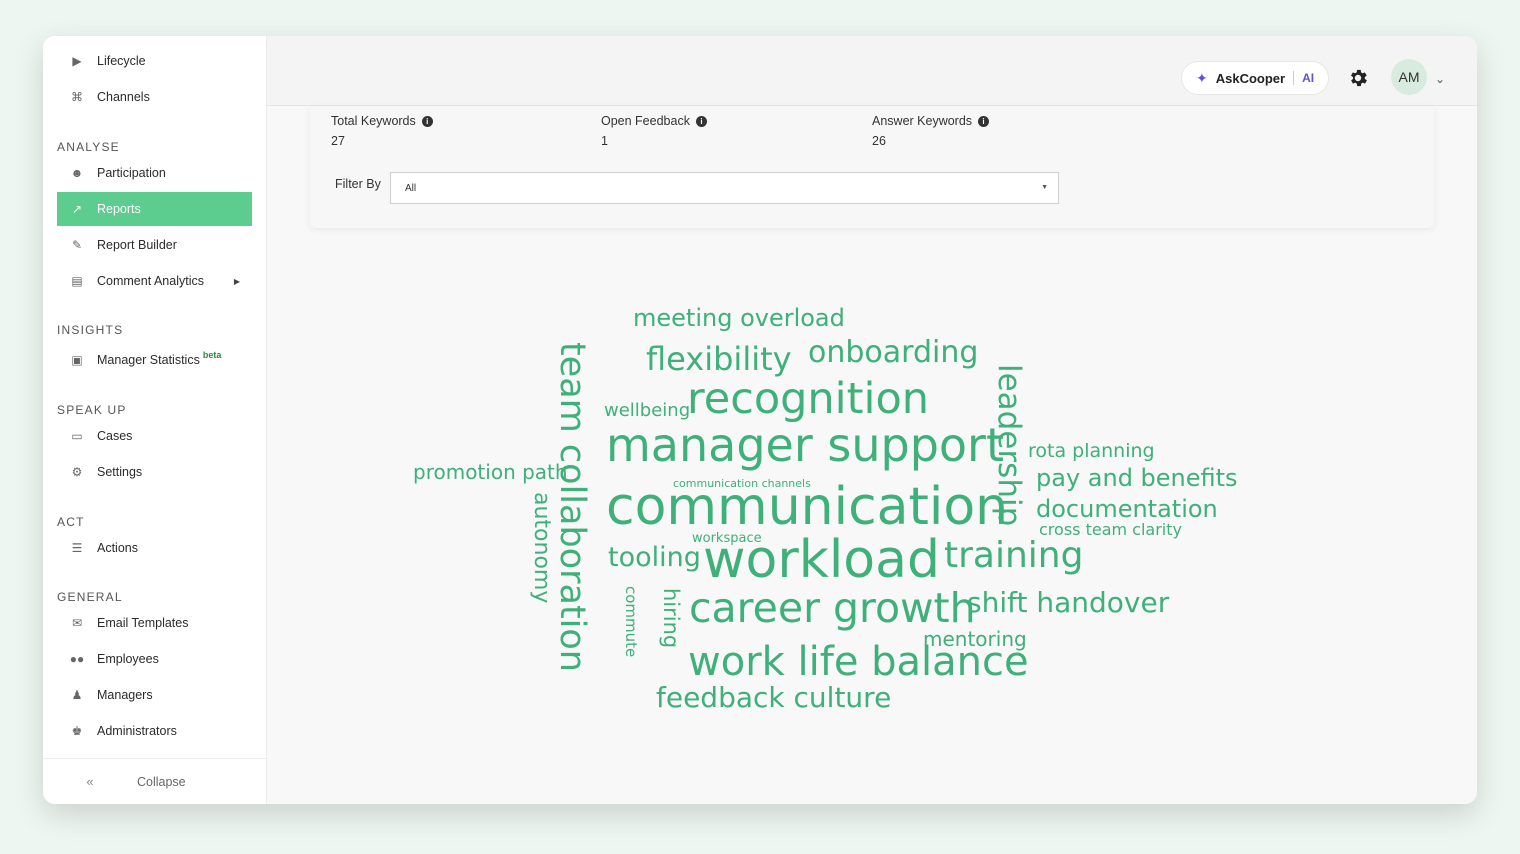 Image resolution: width=1520 pixels, height=854 pixels. Describe the element at coordinates (77, 97) in the screenshot. I see `antenna-icon: ⌘` at that location.